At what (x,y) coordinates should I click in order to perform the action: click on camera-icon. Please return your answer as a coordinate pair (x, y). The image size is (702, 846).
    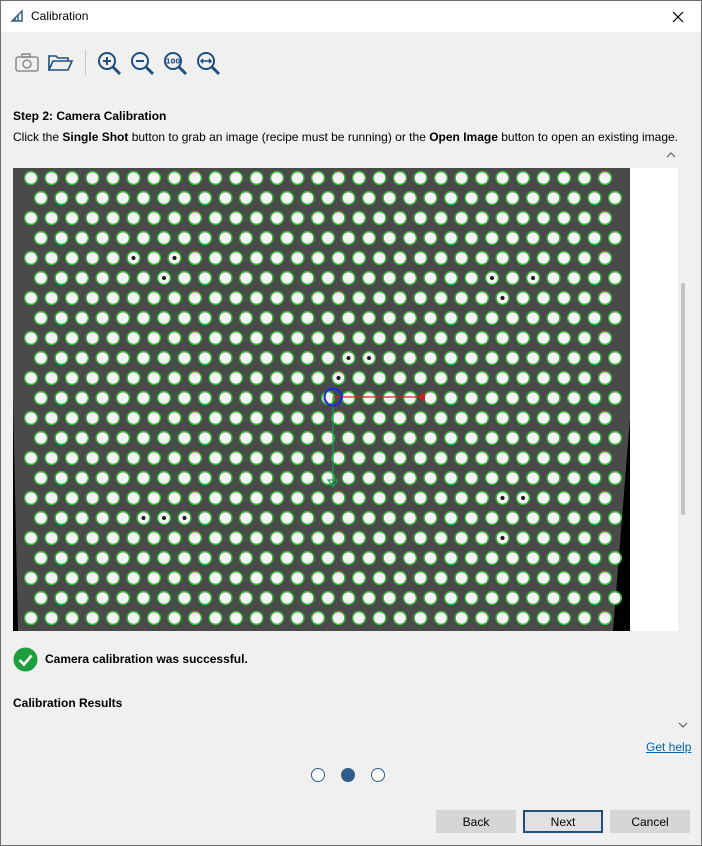
    Looking at the image, I should click on (27, 63).